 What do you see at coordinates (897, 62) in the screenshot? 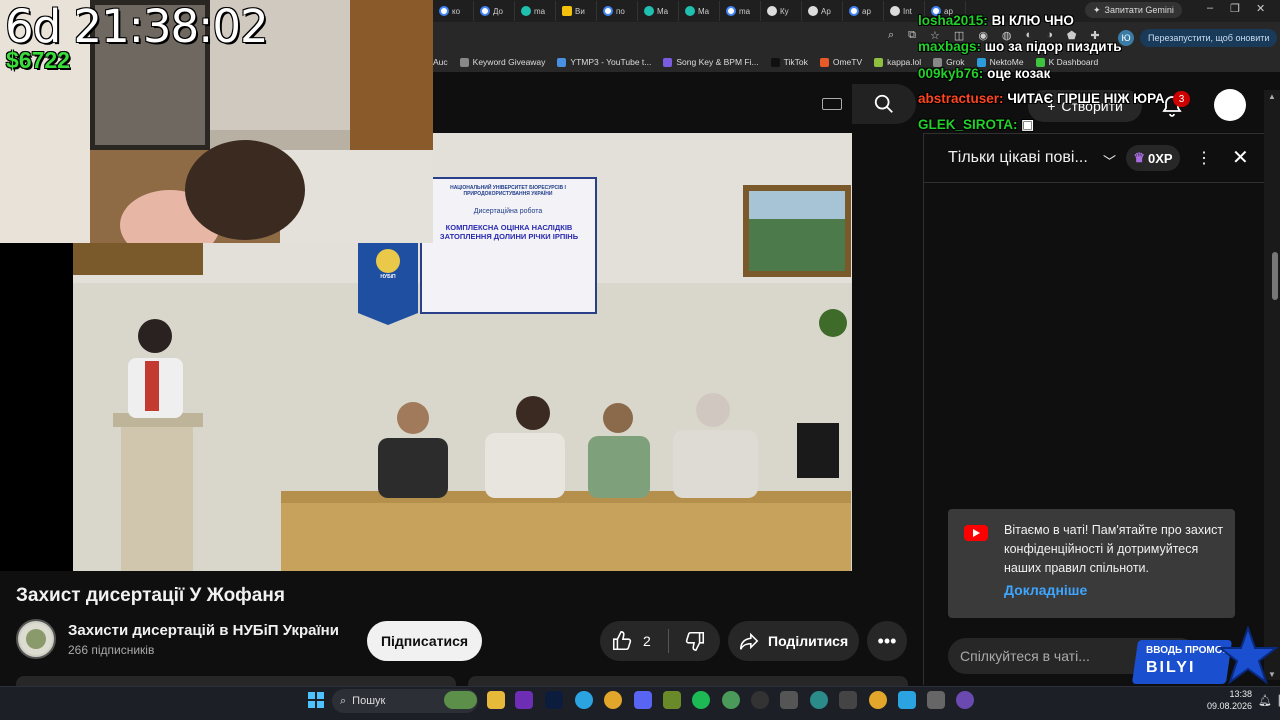
I see `bookmark: kappa.lol` at bounding box center [897, 62].